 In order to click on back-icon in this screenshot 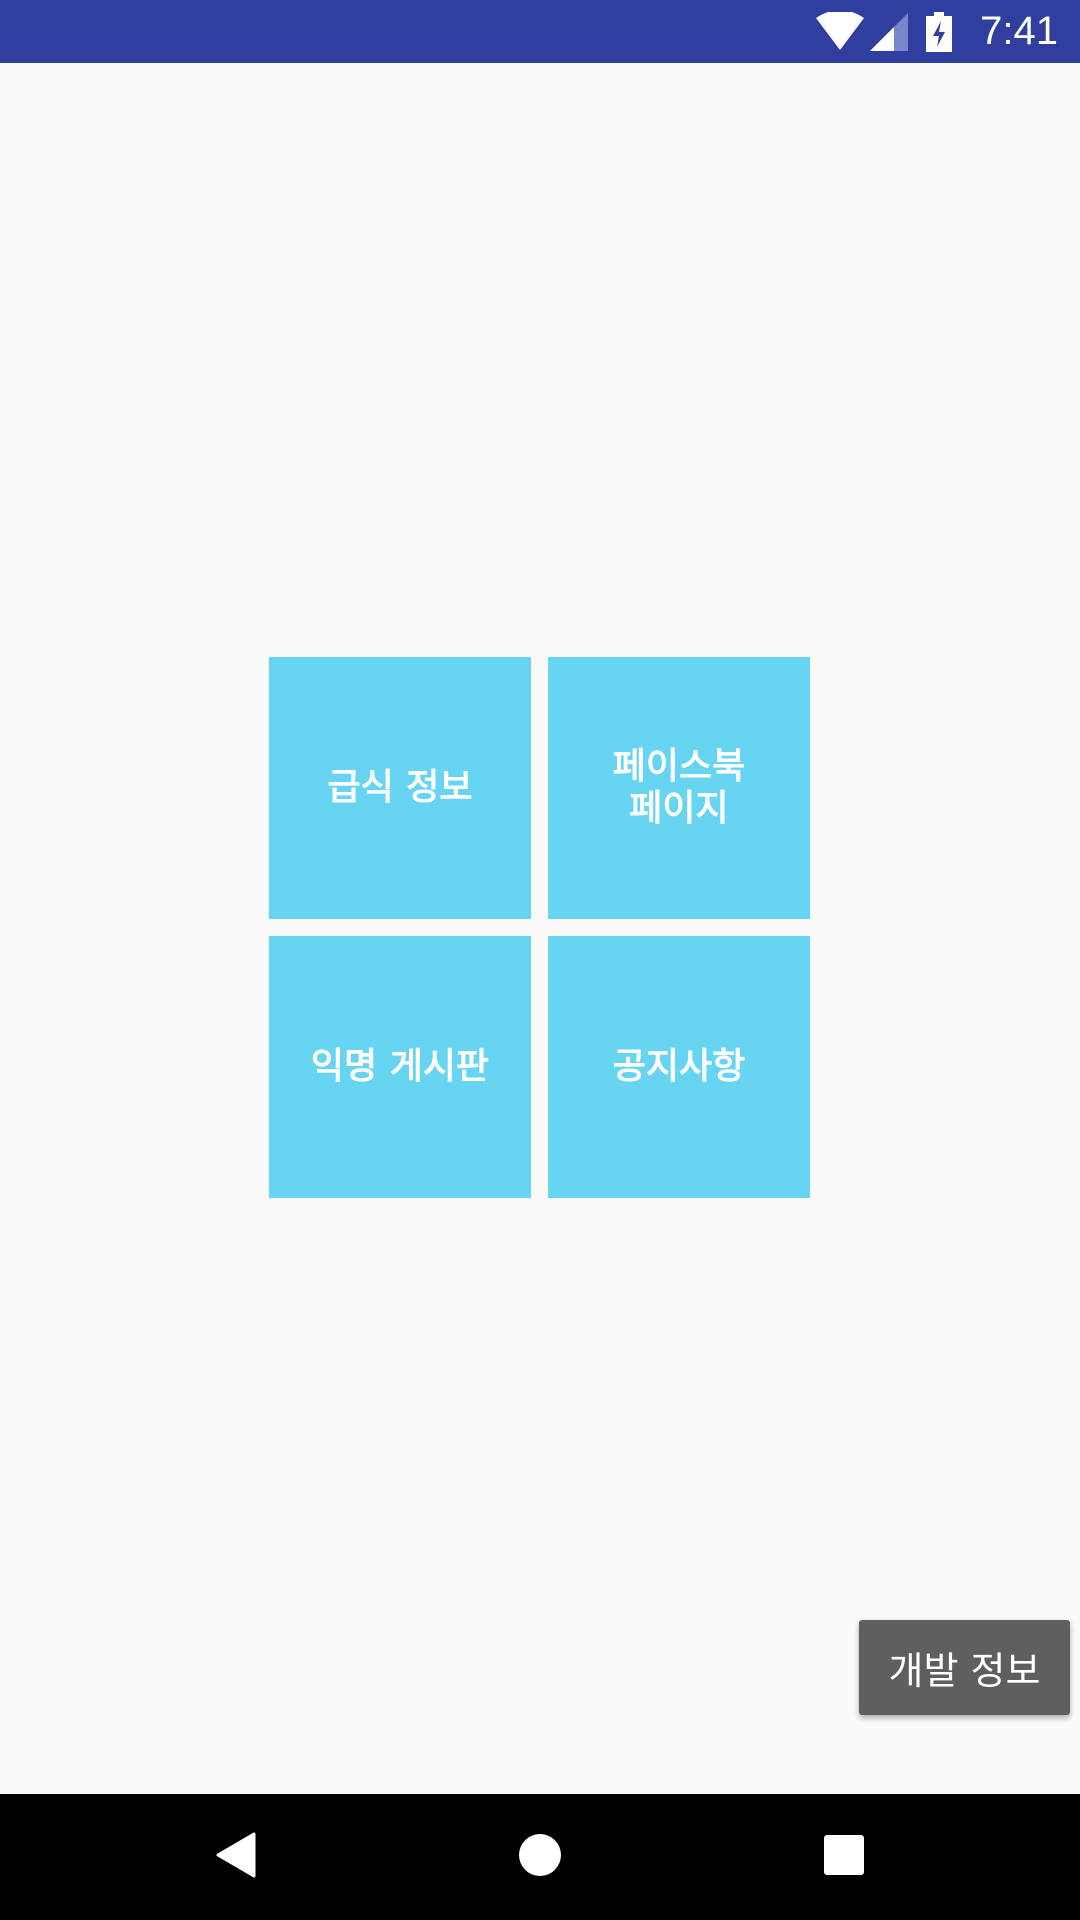, I will do `click(236, 1857)`.